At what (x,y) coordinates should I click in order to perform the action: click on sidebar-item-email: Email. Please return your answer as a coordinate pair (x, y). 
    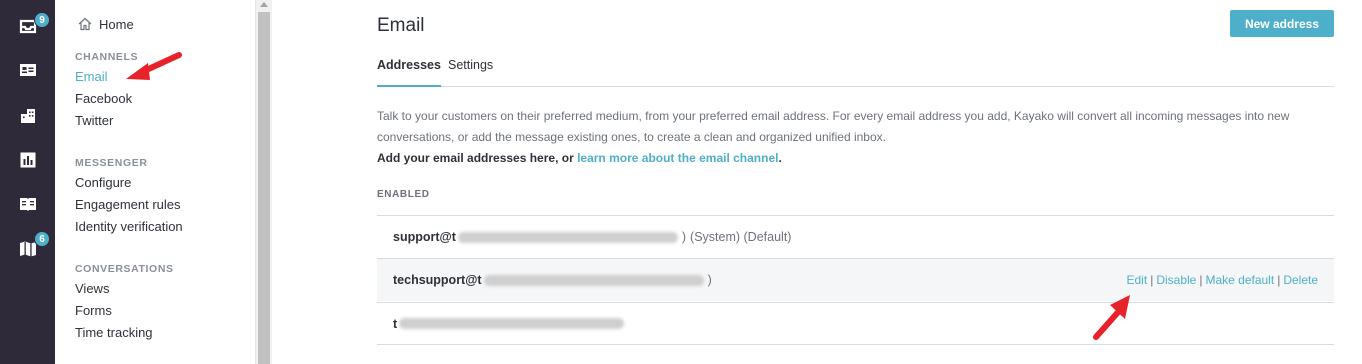
    Looking at the image, I should click on (91, 76).